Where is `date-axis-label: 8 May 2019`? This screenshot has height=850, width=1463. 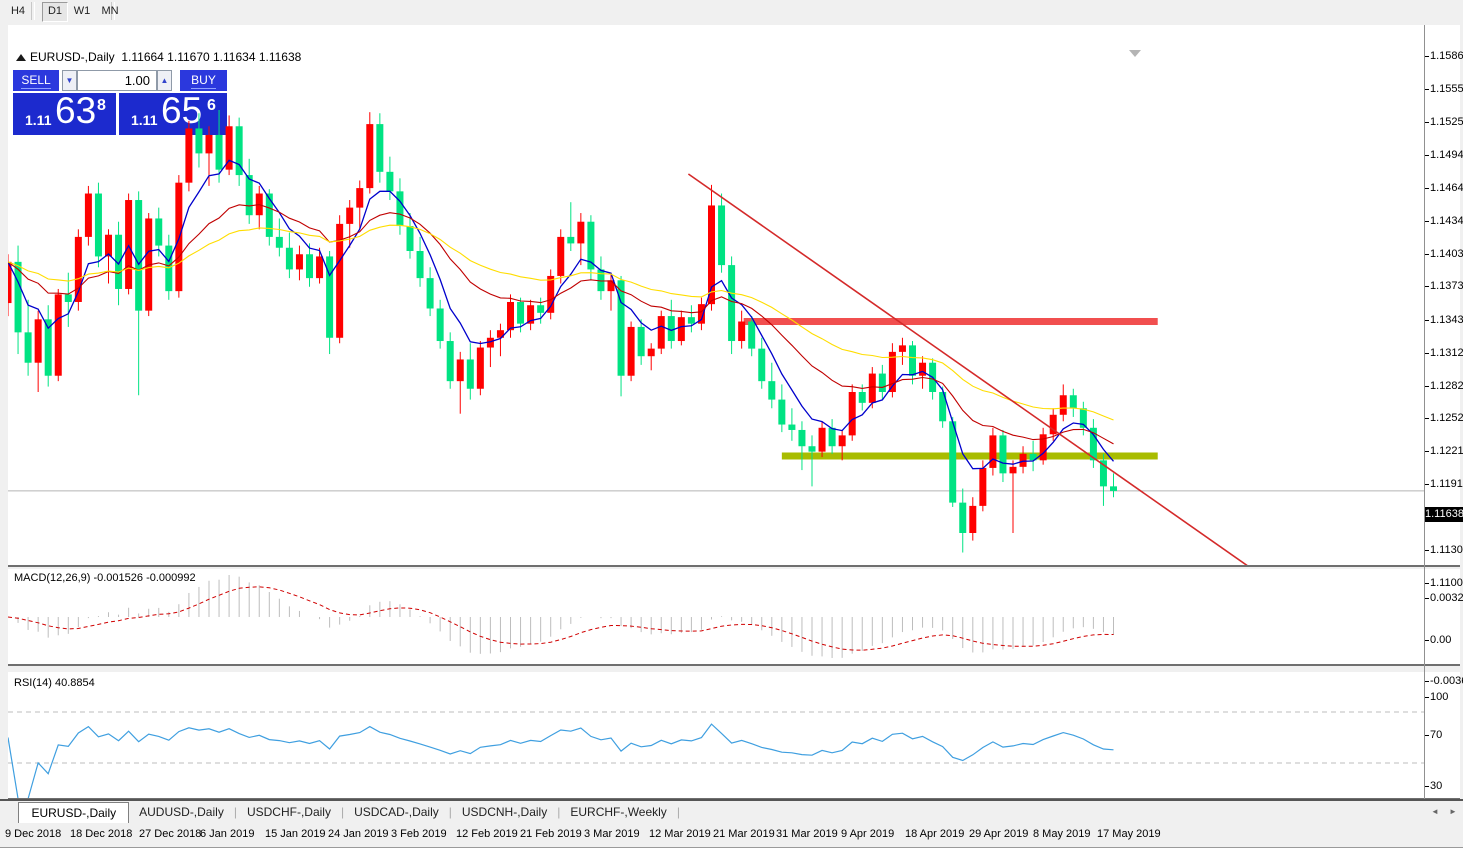
date-axis-label: 8 May 2019 is located at coordinates (1062, 834).